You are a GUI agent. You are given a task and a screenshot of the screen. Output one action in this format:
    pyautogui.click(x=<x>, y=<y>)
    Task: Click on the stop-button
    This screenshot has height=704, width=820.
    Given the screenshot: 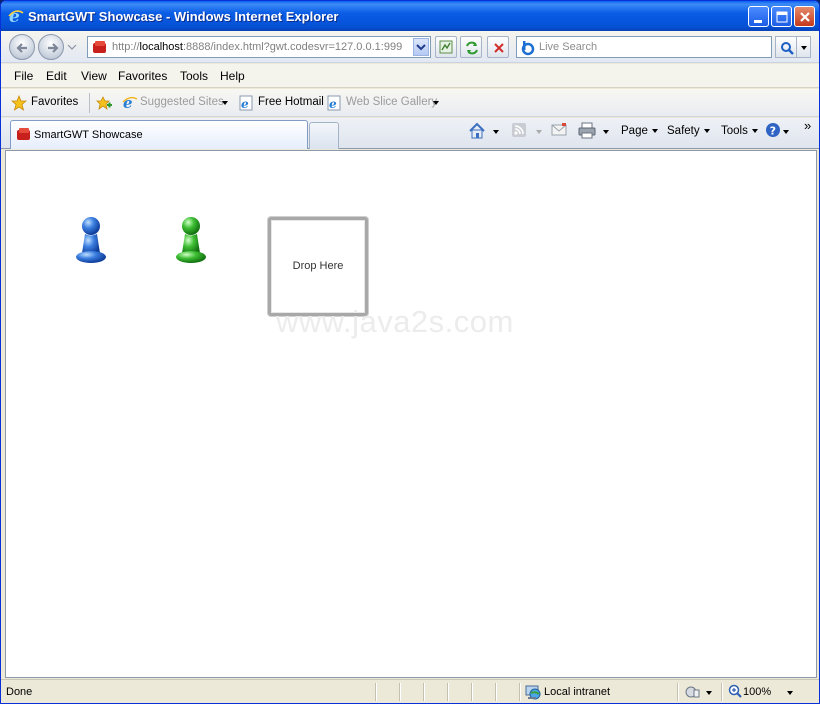 What is the action you would take?
    pyautogui.click(x=498, y=47)
    